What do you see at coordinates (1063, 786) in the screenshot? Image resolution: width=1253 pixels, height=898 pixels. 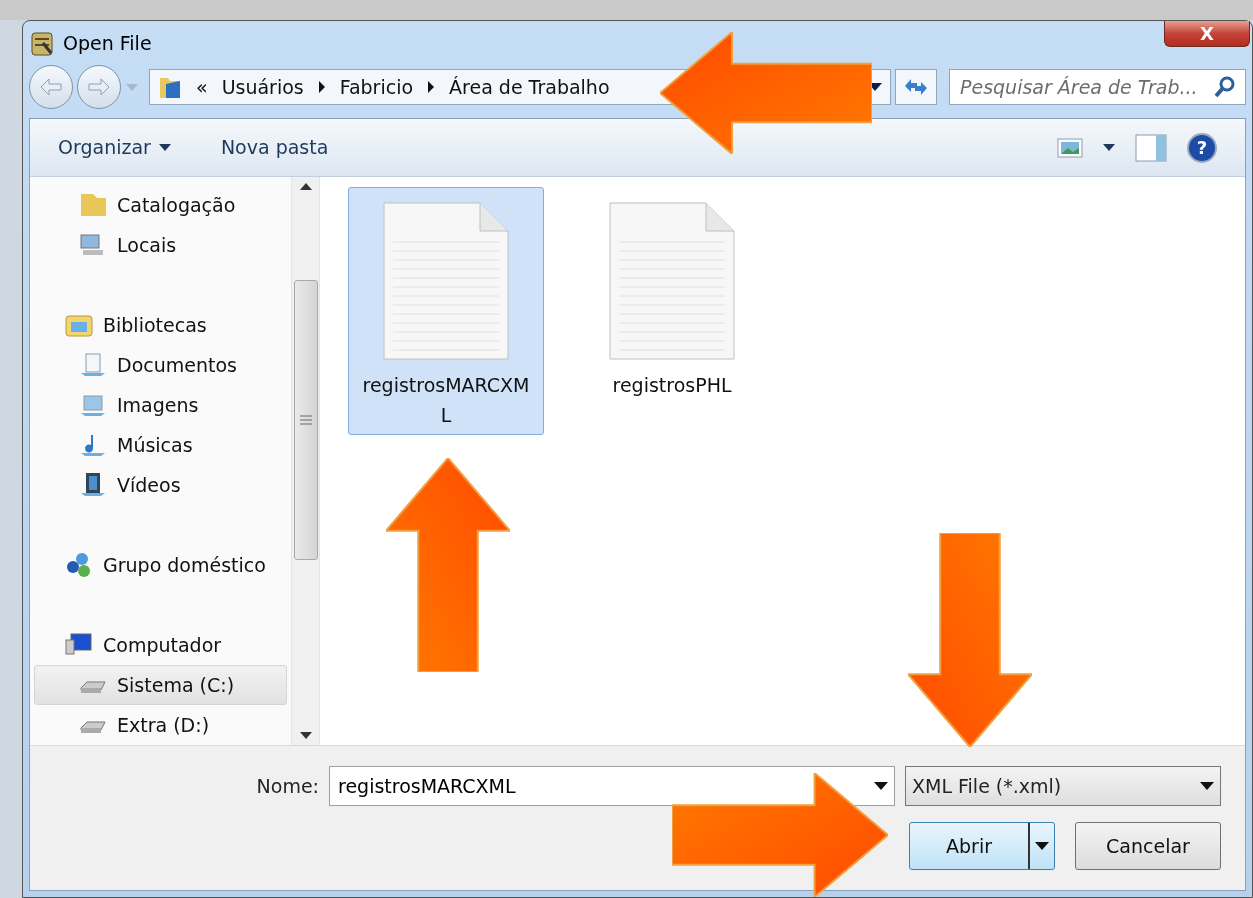 I see `file-type-dropdown: XML File (*.xml)` at bounding box center [1063, 786].